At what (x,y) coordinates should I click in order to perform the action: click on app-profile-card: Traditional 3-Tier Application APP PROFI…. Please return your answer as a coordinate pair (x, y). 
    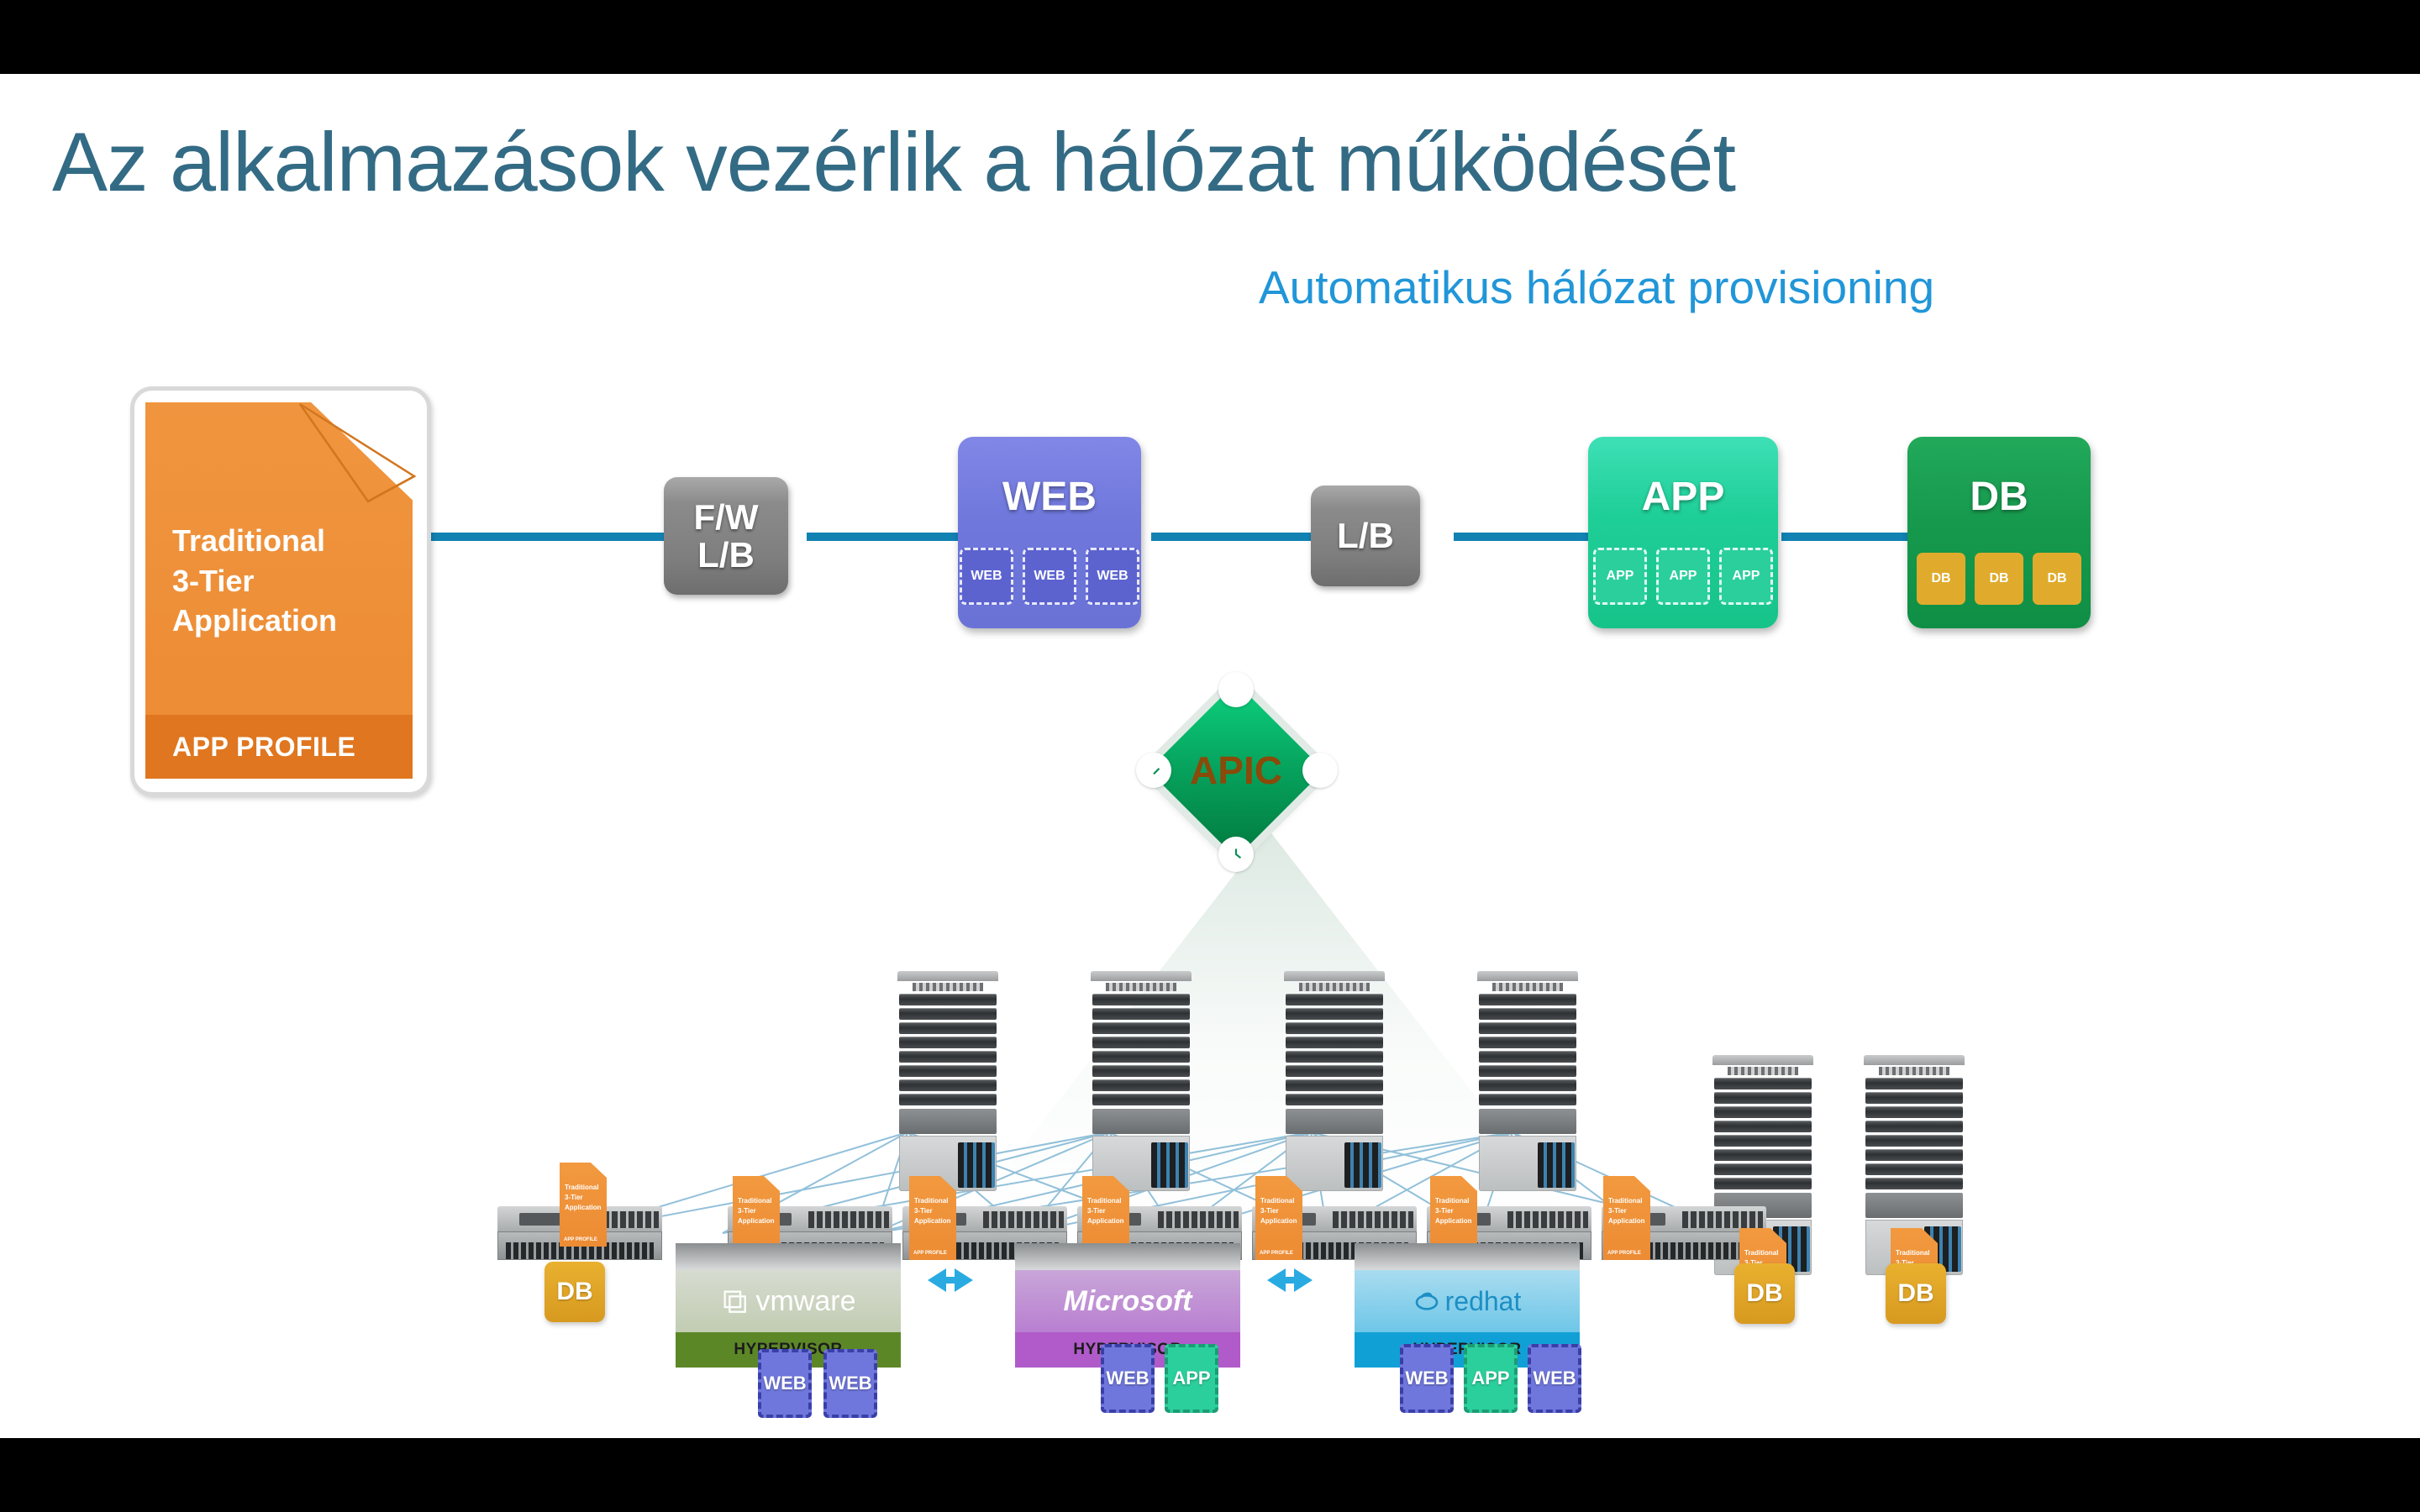
    Looking at the image, I should click on (280, 591).